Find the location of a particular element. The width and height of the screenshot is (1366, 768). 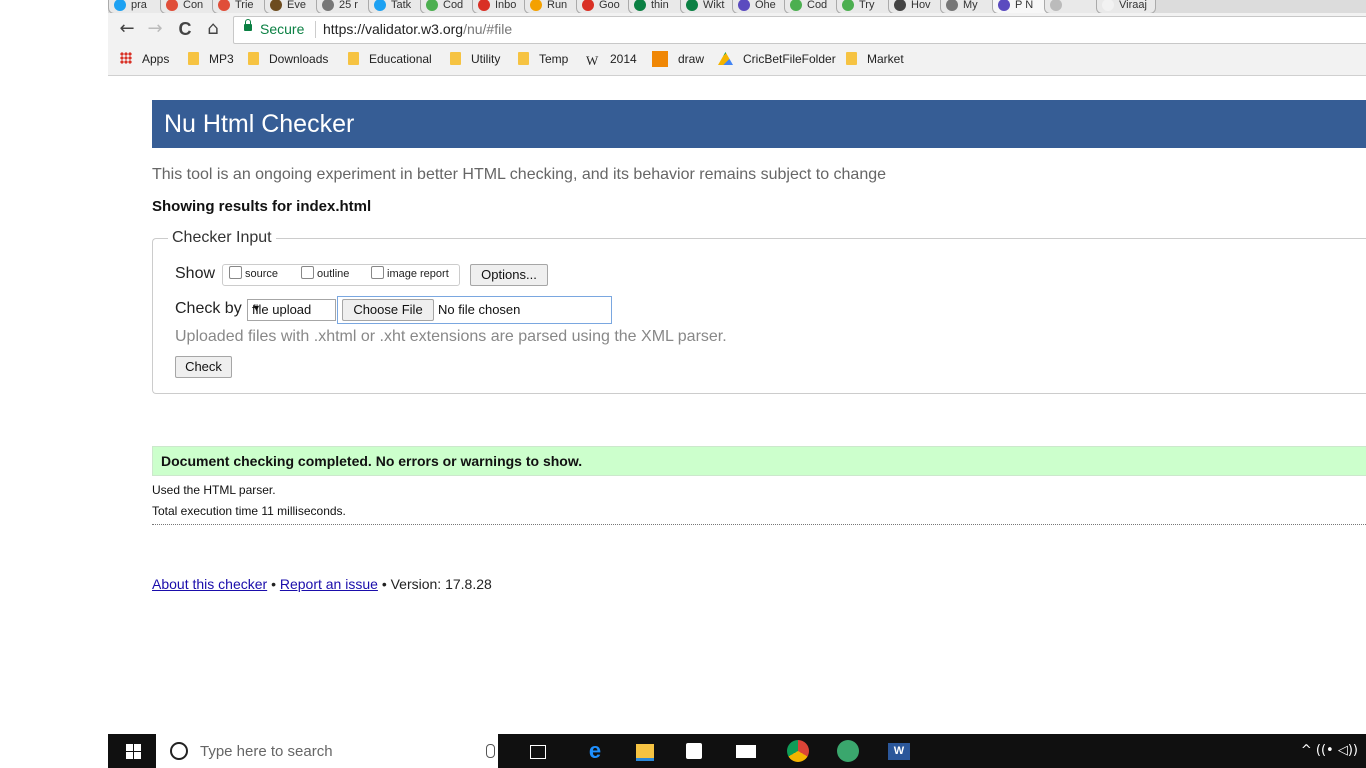

bookmark-educational: Educational is located at coordinates (390, 60).